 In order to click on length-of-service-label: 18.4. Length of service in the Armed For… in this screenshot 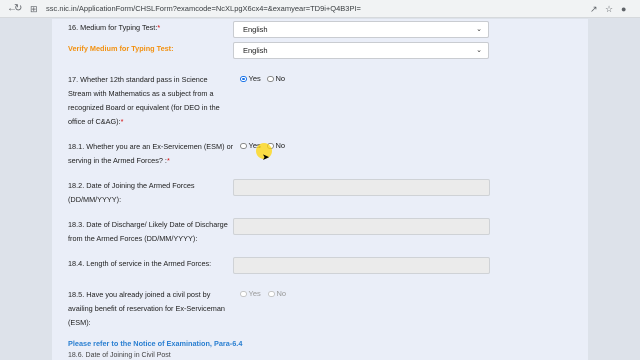, I will do `click(140, 263)`.